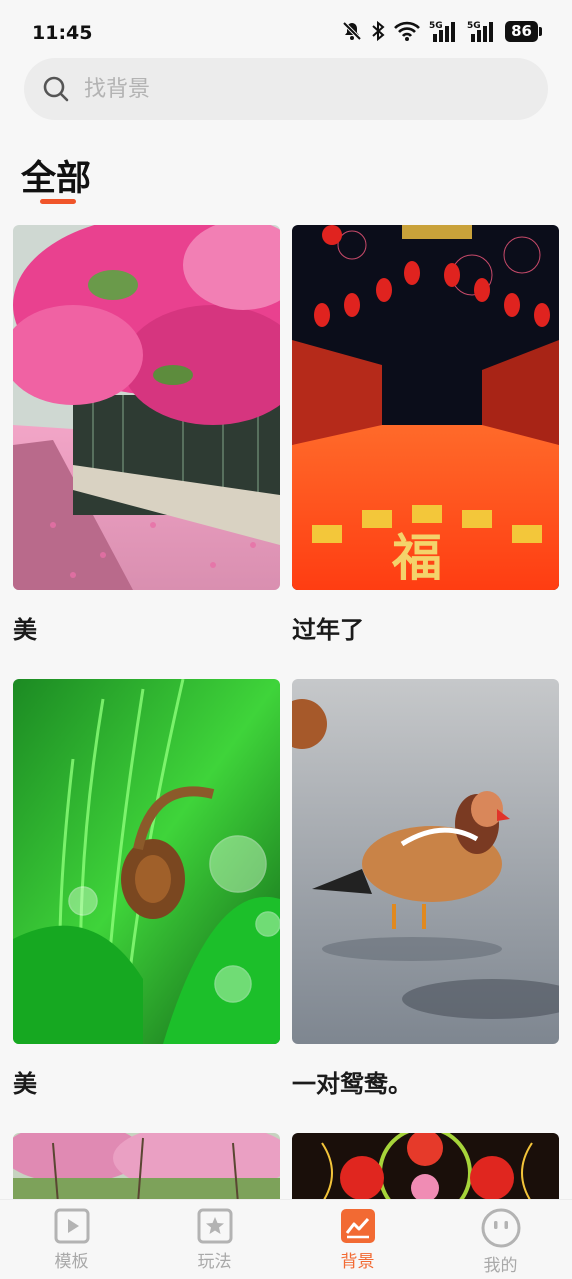  Describe the element at coordinates (523, 31) in the screenshot. I see `battery-level: 86` at that location.